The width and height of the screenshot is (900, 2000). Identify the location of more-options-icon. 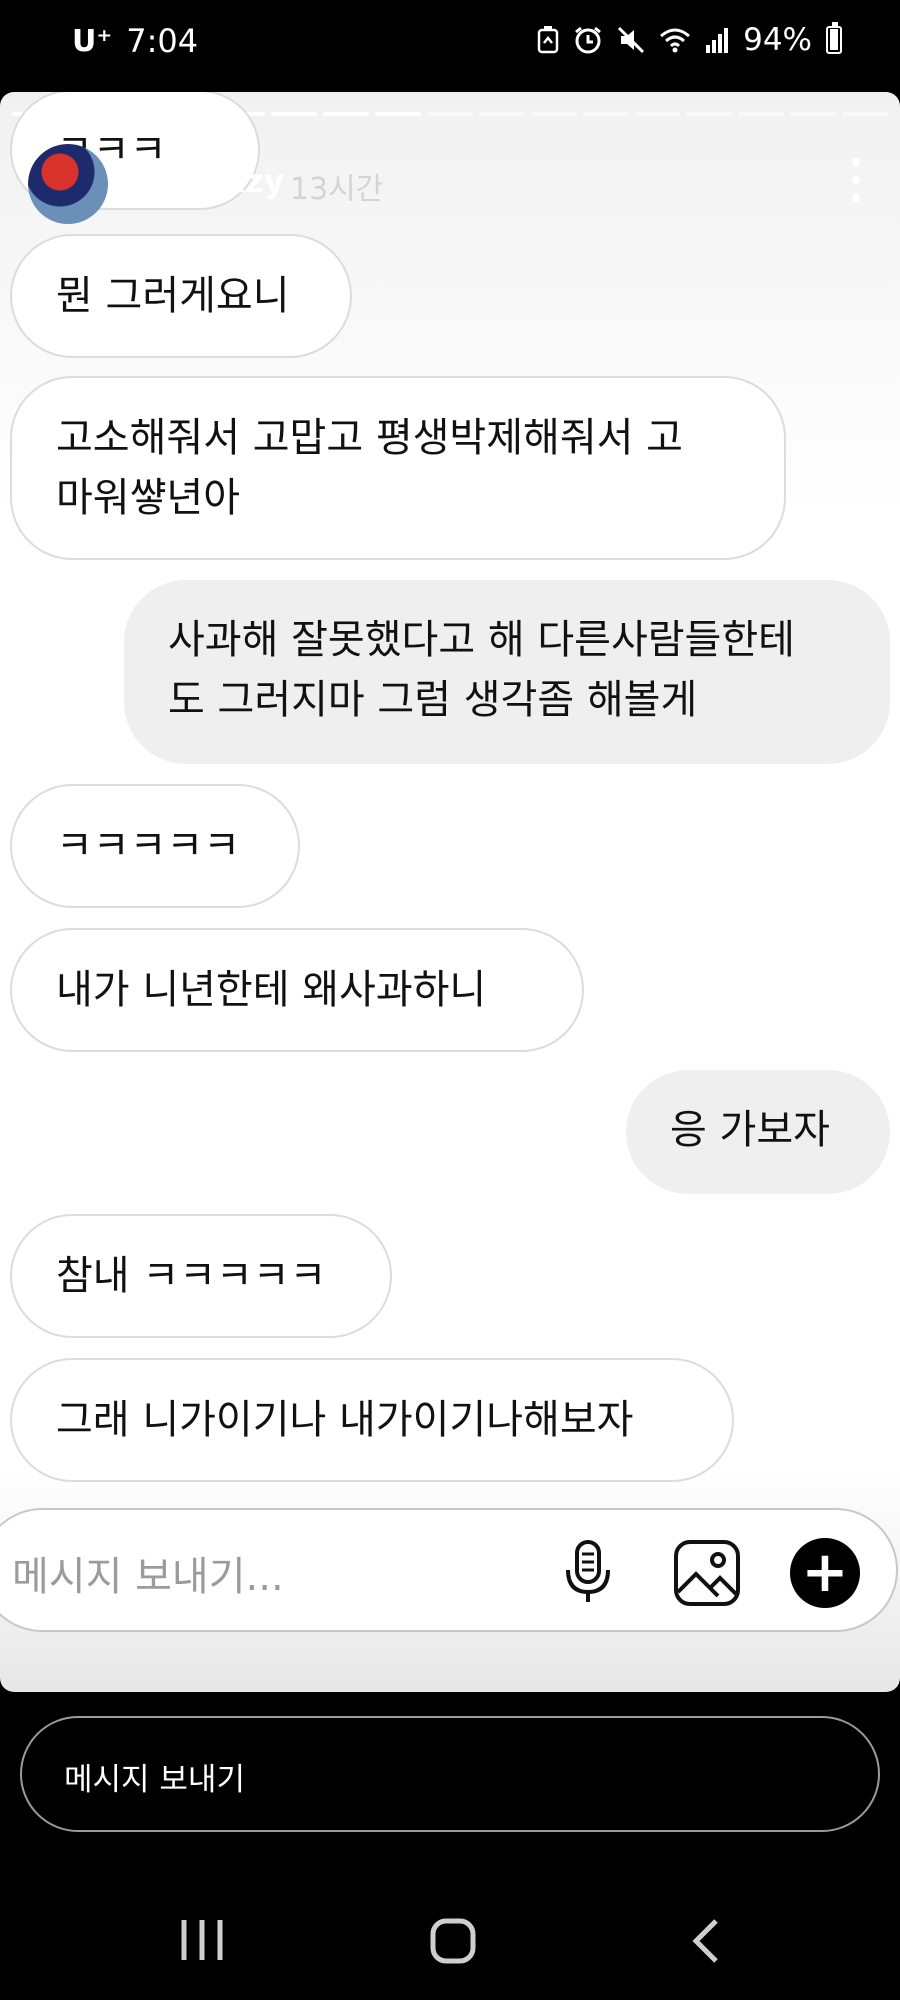
(856, 180).